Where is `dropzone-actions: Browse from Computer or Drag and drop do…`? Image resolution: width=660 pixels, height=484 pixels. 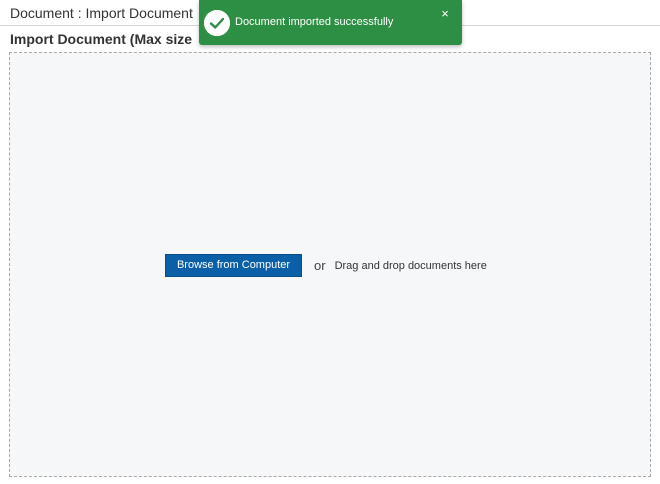
dropzone-actions: Browse from Computer or Drag and drop do… is located at coordinates (326, 265).